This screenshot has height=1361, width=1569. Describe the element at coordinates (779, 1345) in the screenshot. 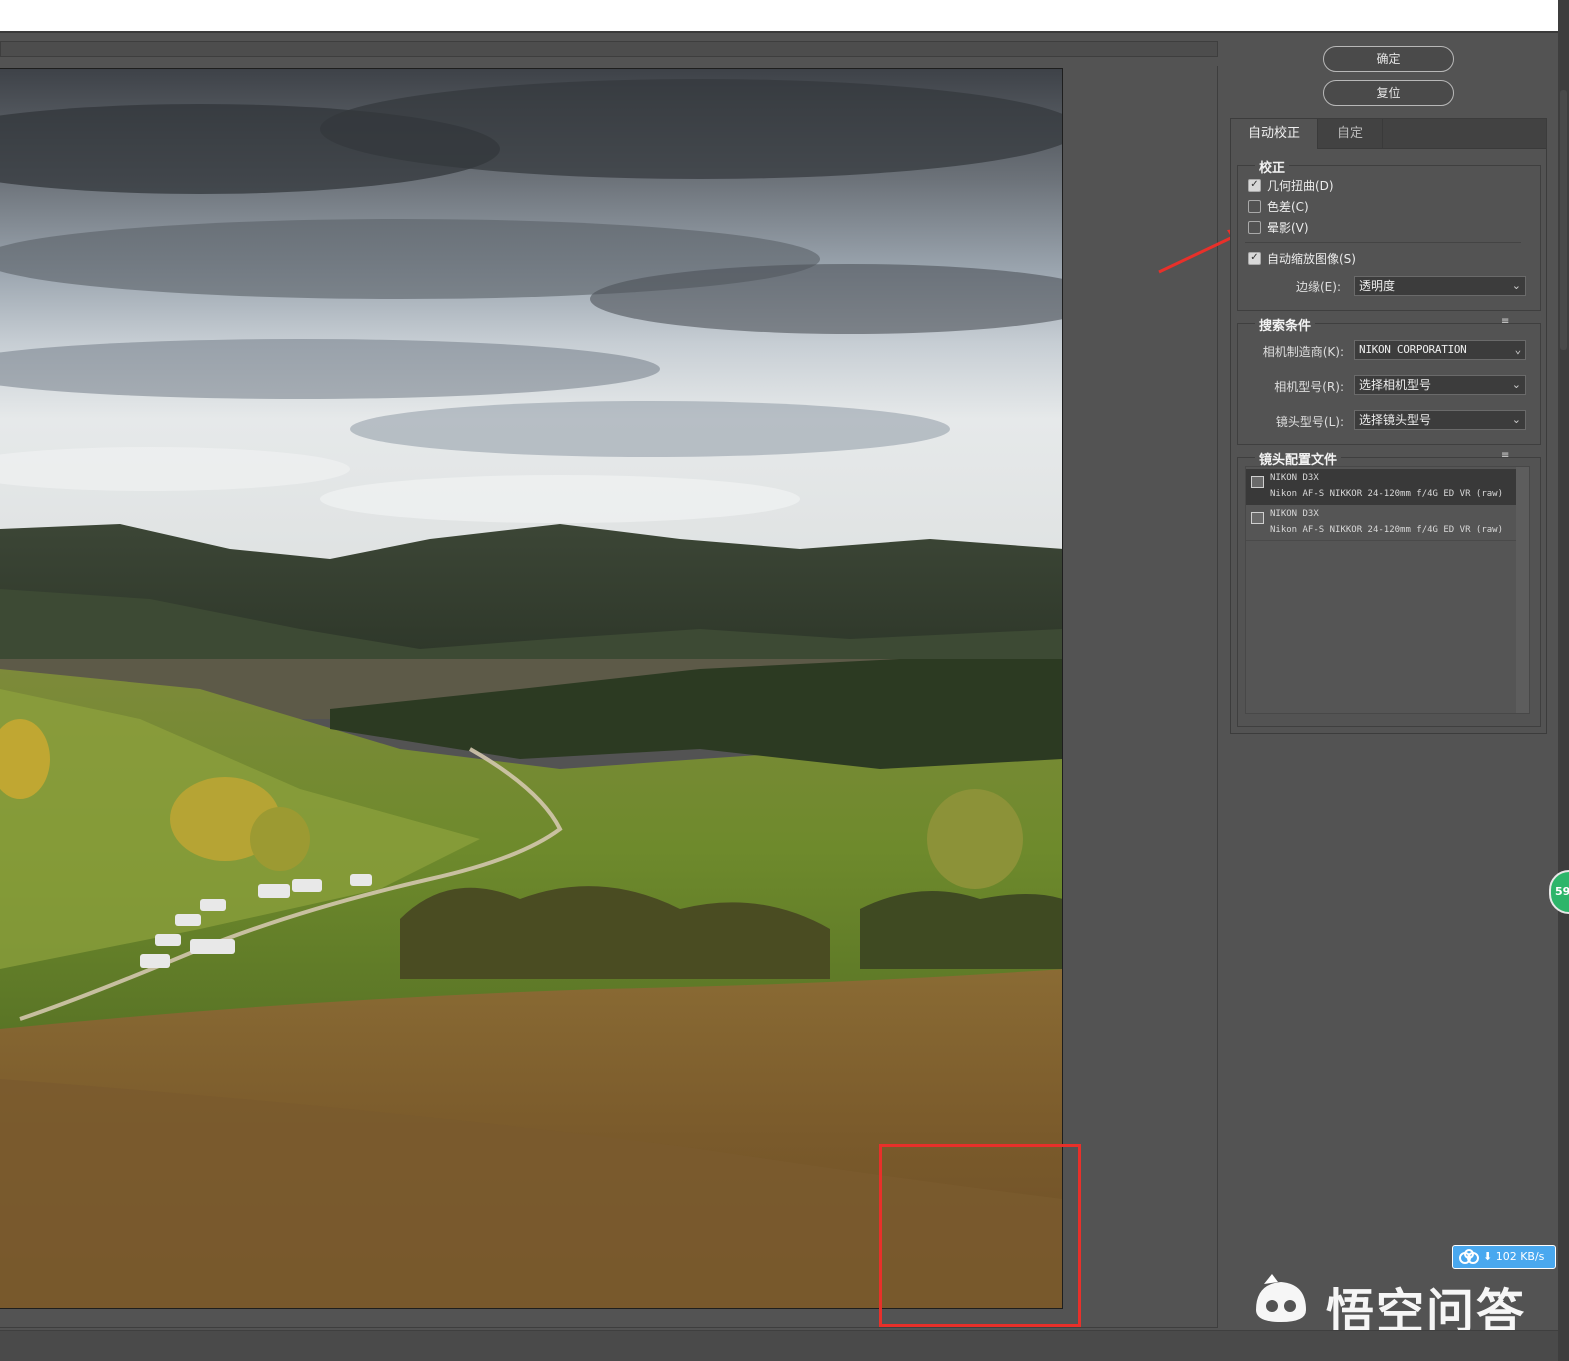

I see `status-bar` at that location.